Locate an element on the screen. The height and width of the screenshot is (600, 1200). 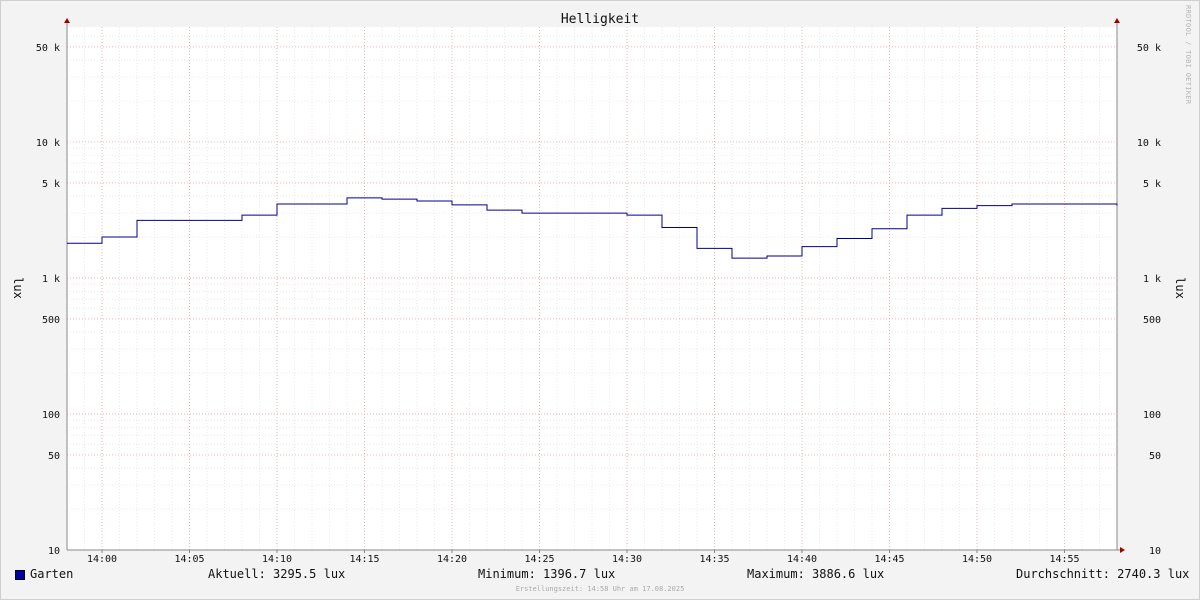
y-tick-label-left: 10 k is located at coordinates (48, 143).